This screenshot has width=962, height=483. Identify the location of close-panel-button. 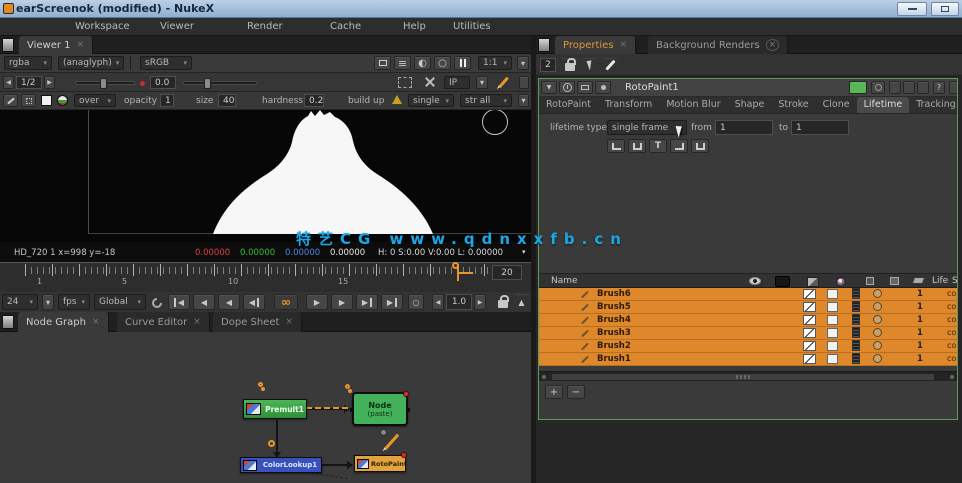
(953, 87).